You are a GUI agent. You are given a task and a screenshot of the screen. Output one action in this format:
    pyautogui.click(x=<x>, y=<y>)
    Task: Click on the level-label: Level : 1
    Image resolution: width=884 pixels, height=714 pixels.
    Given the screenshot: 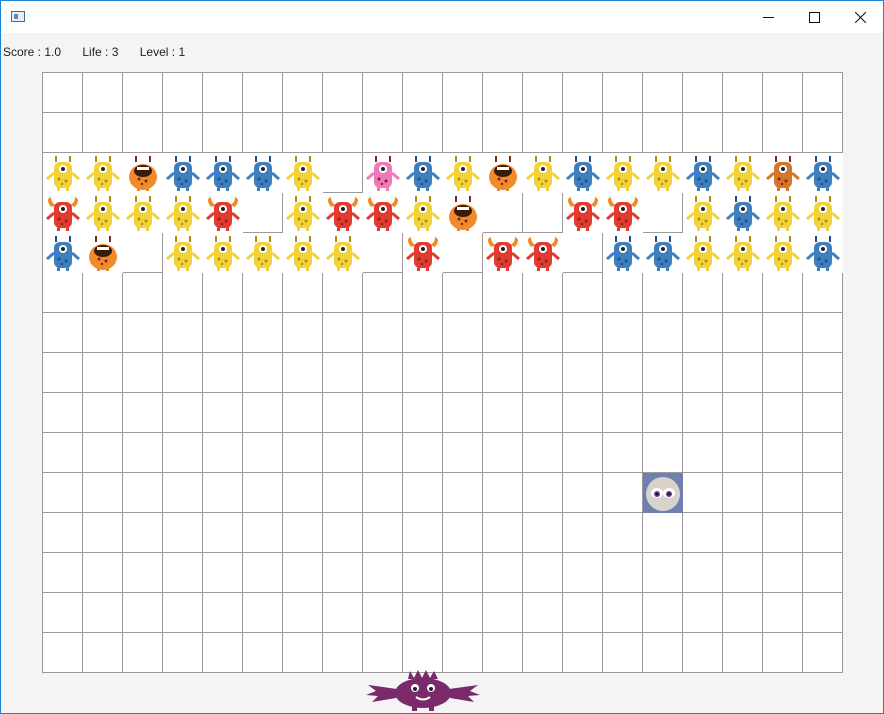 What is the action you would take?
    pyautogui.click(x=162, y=52)
    